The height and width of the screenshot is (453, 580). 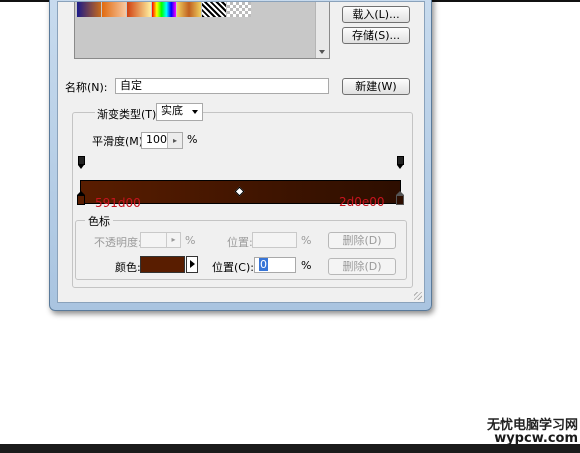 What do you see at coordinates (129, 114) in the screenshot?
I see `gradient-type-label: 渐变类型(T):` at bounding box center [129, 114].